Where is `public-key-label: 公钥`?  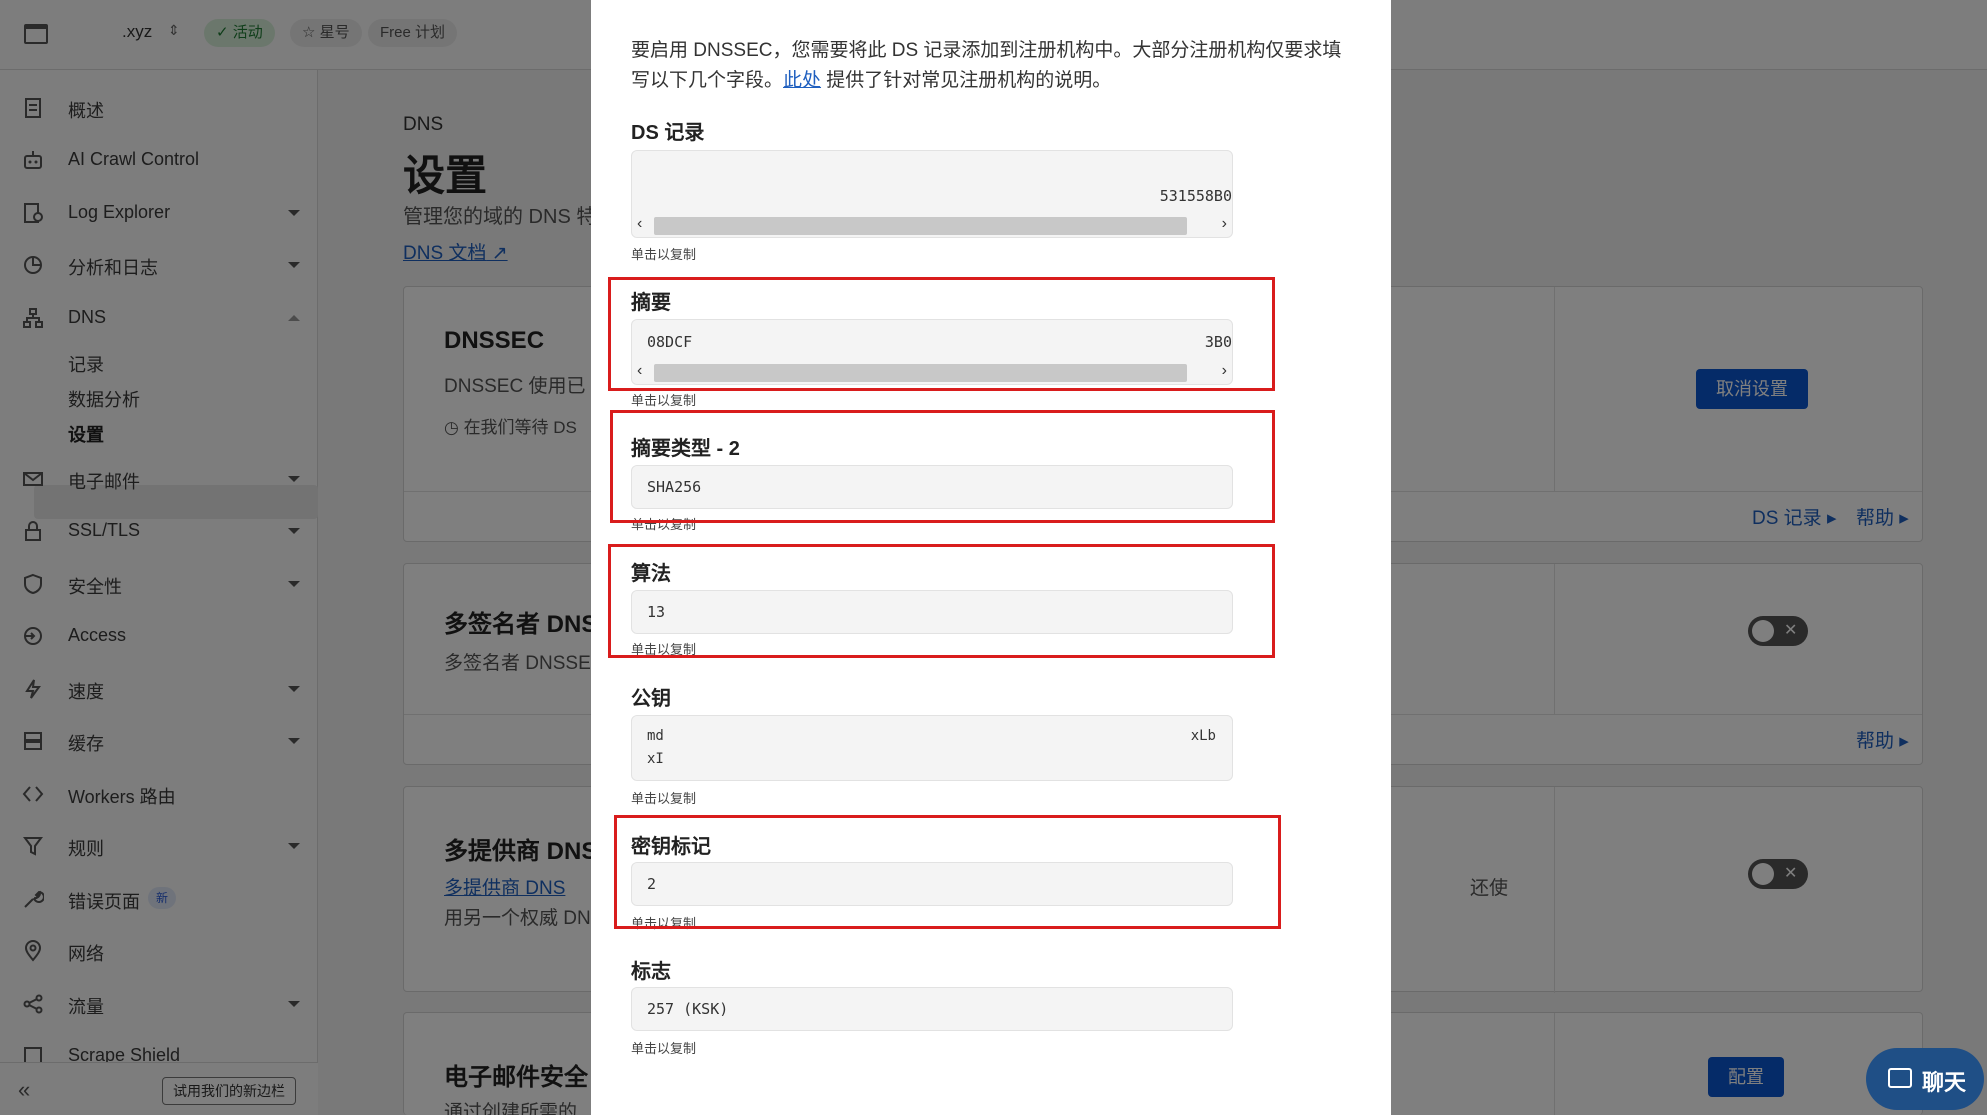 public-key-label: 公钥 is located at coordinates (651, 699).